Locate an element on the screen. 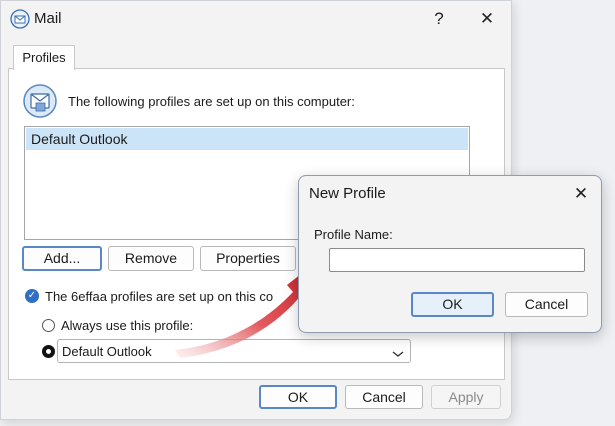 This screenshot has height=426, width=615. profile-name-label: Profile Name: is located at coordinates (353, 234).